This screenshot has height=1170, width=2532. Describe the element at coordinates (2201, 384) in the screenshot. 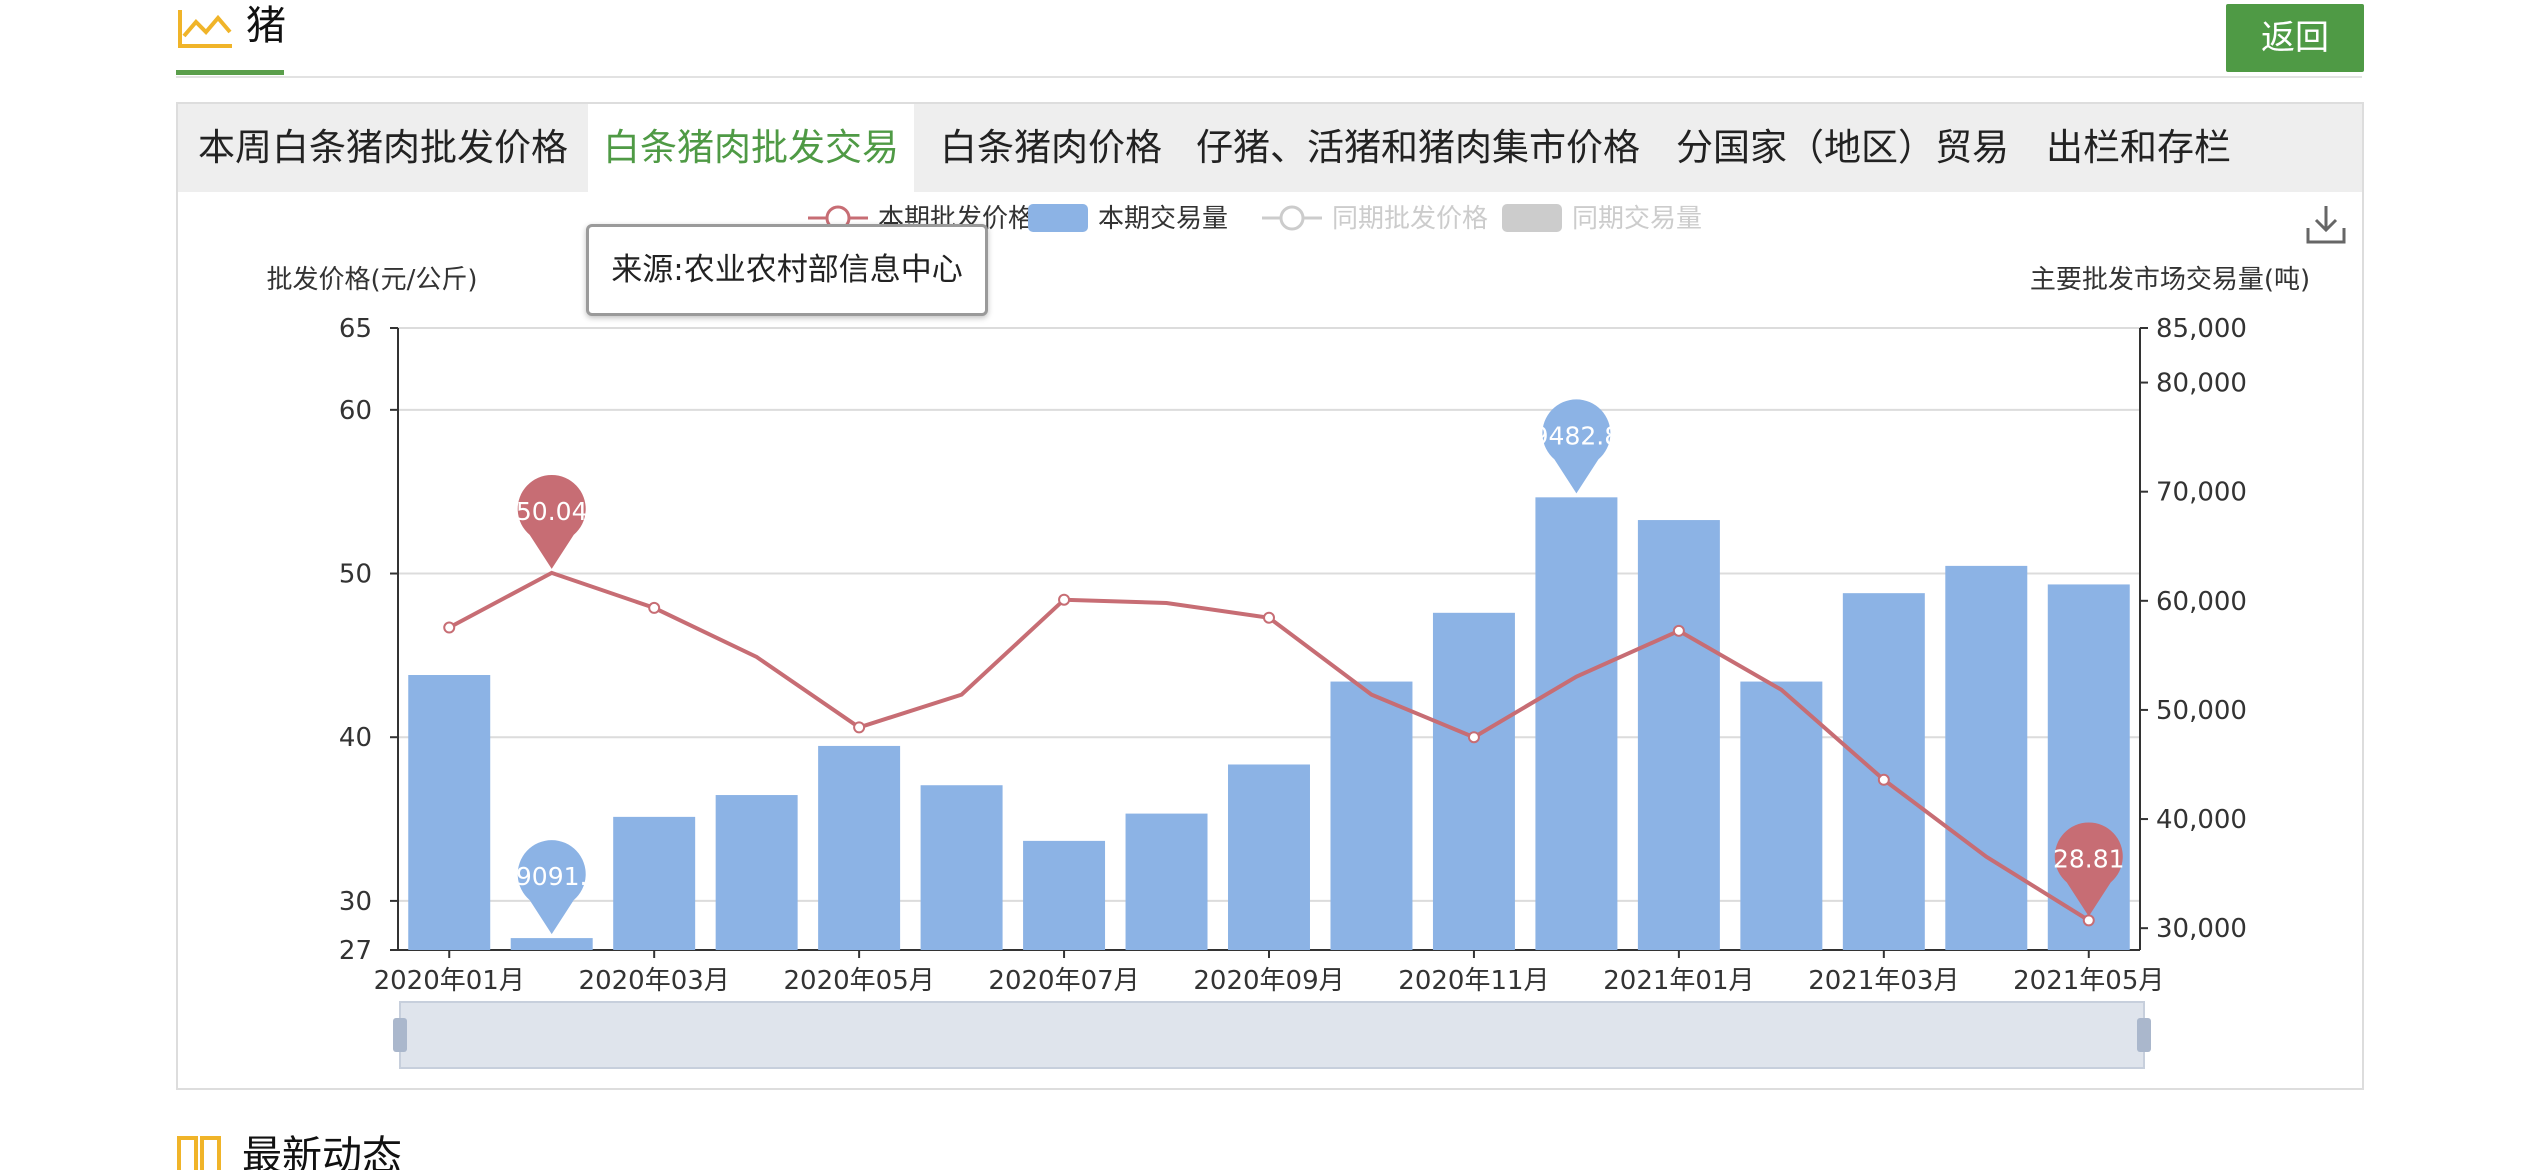

I see `y-right-tick-label: 80,000` at that location.